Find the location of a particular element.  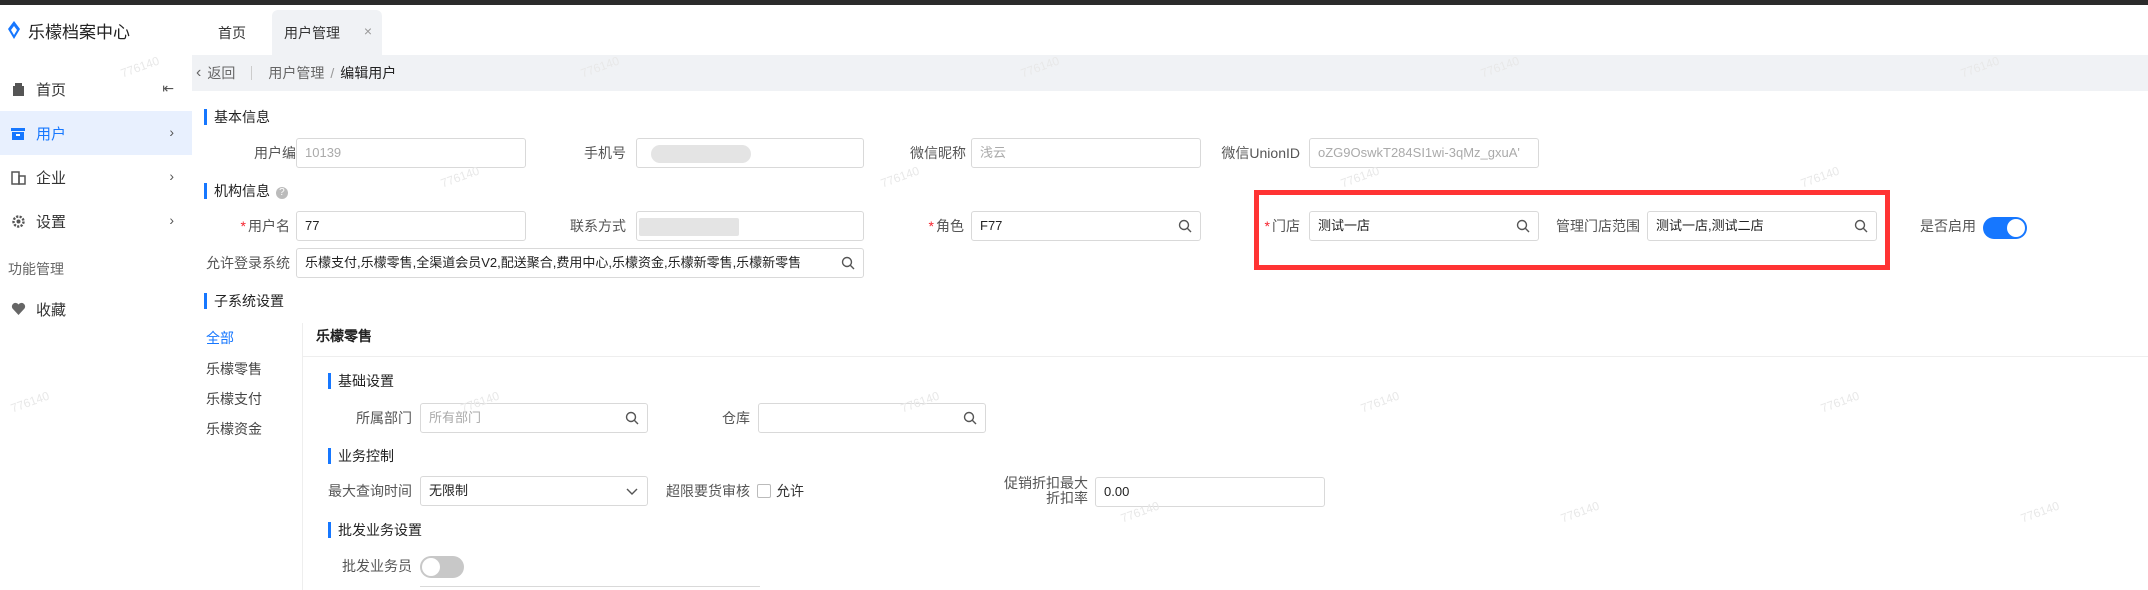

tab-home: 首页 is located at coordinates (232, 32).